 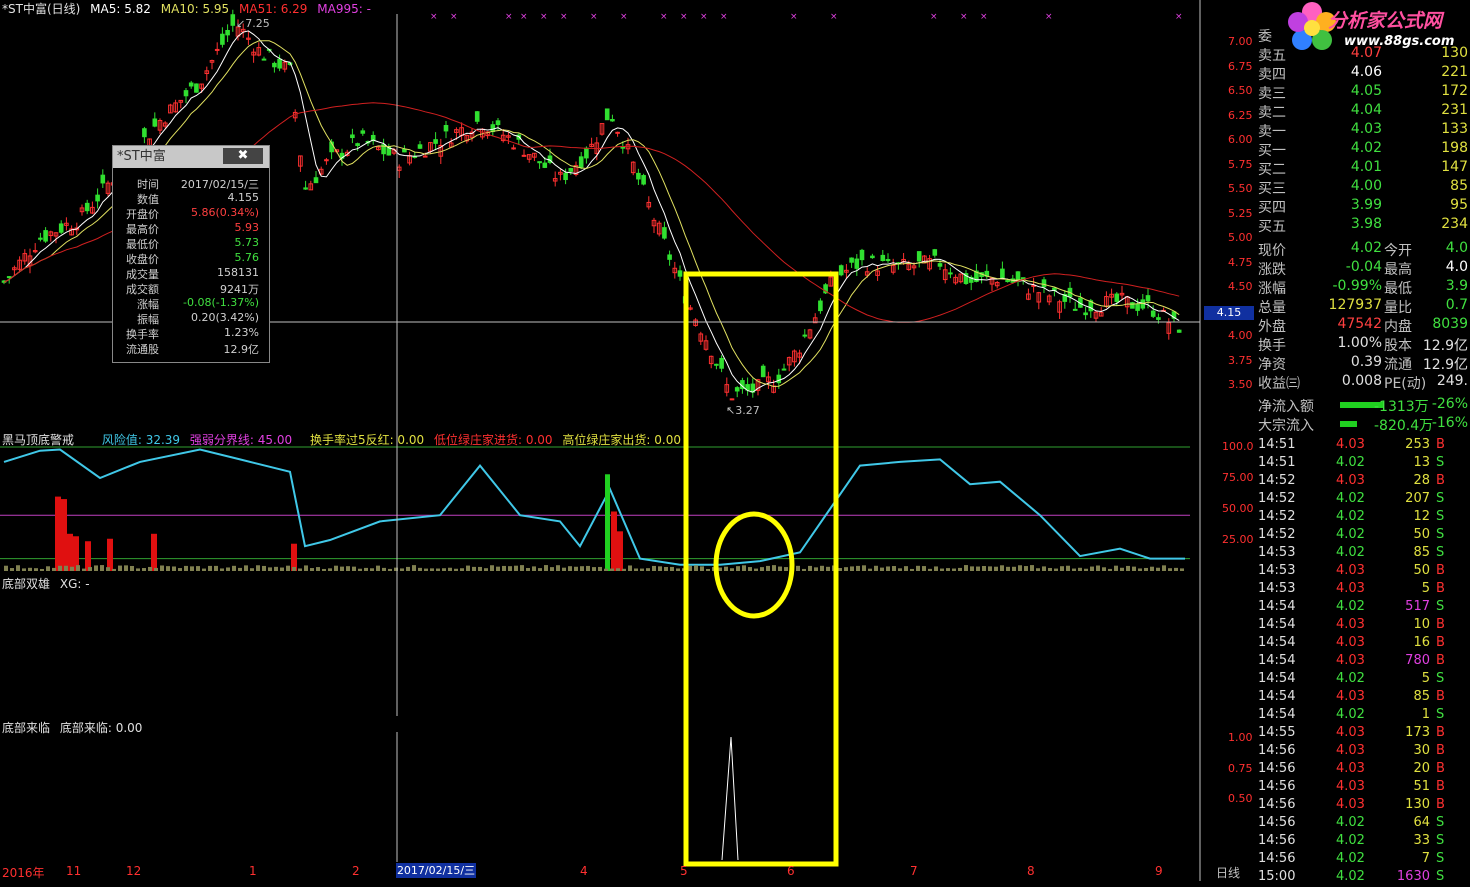 I want to click on tick-row: 14:54 4.02 517 S, so click(x=1363, y=608).